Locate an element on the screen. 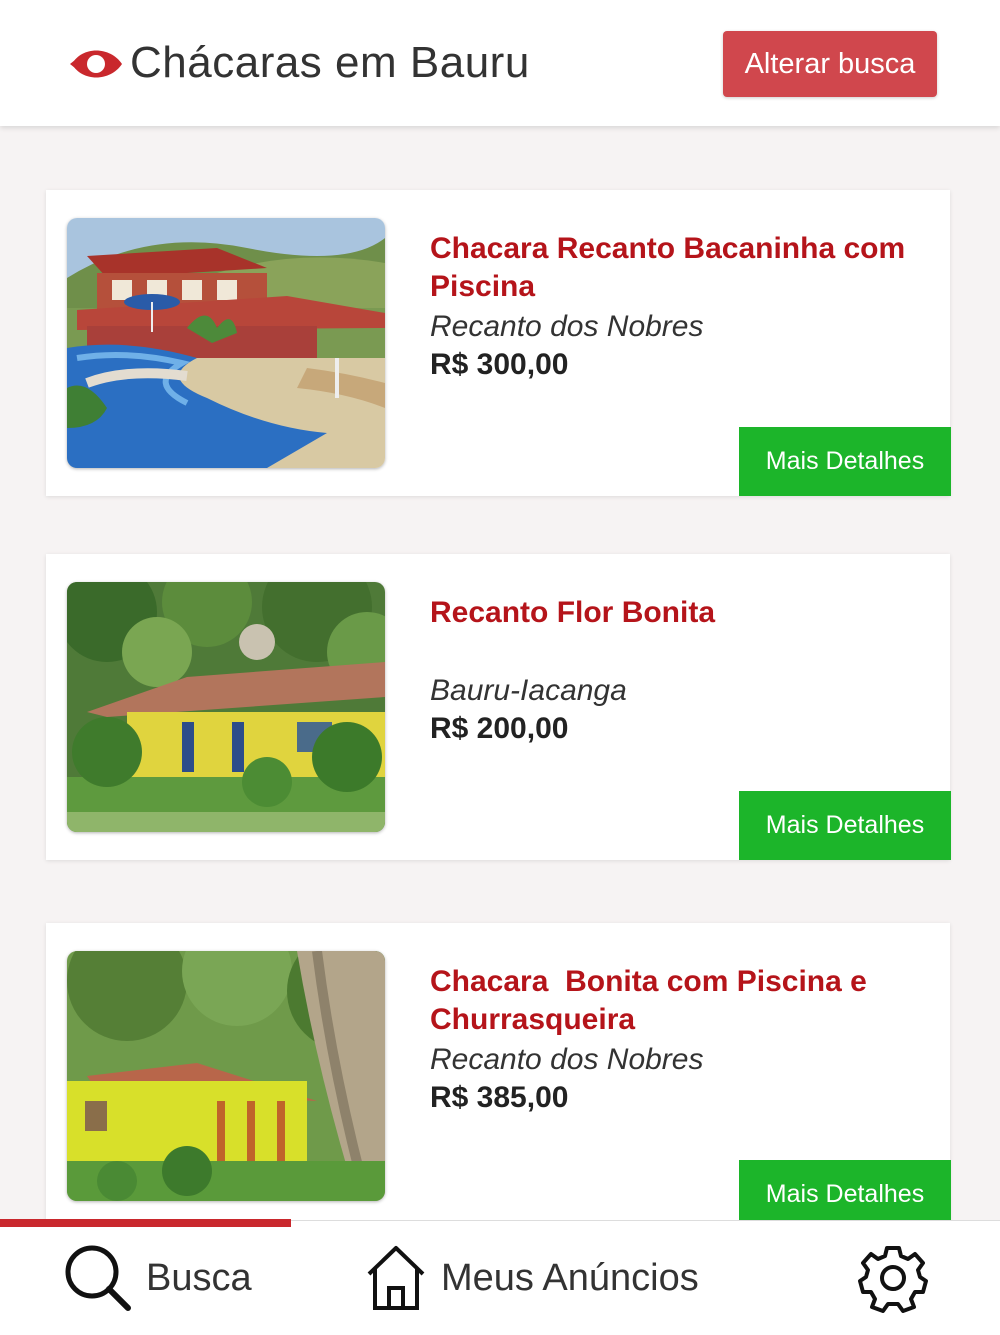  app-header: Chácaras em Bauru Alterar busca is located at coordinates (500, 63).